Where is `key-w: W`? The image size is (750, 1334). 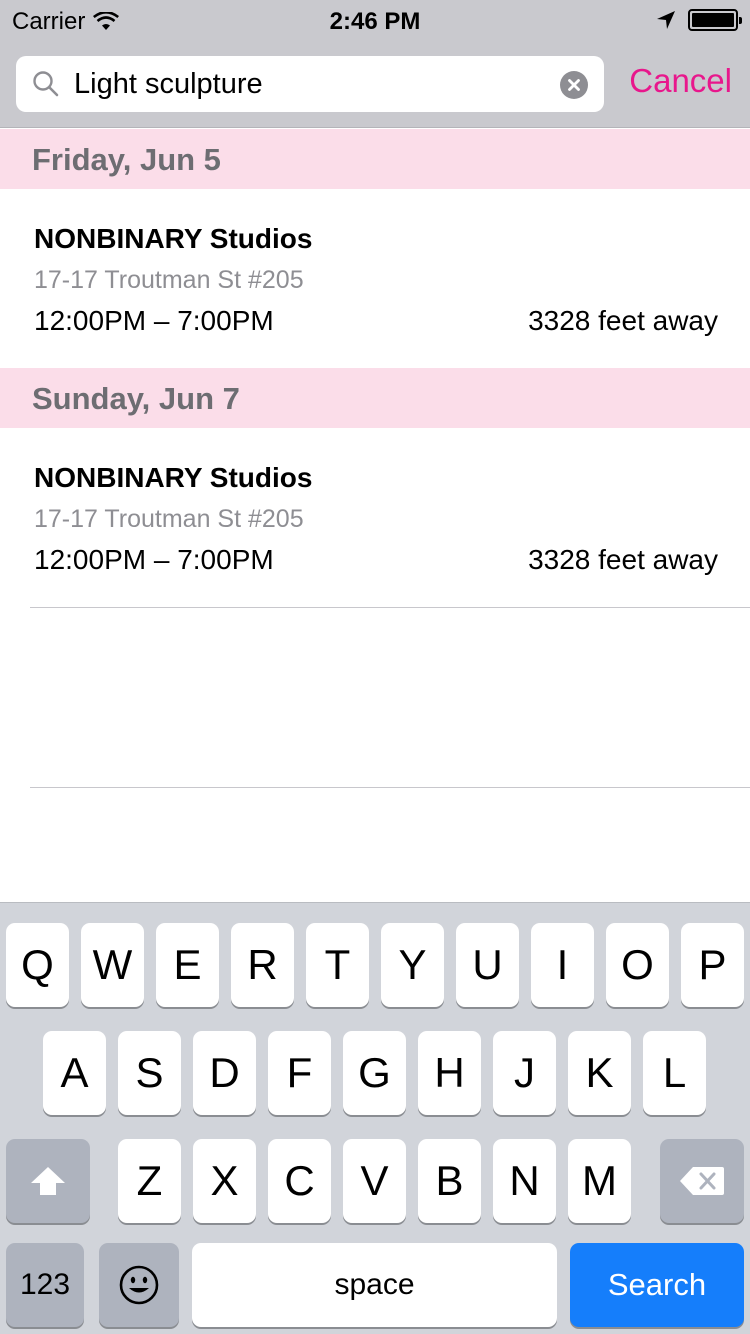
key-w: W is located at coordinates (112, 965).